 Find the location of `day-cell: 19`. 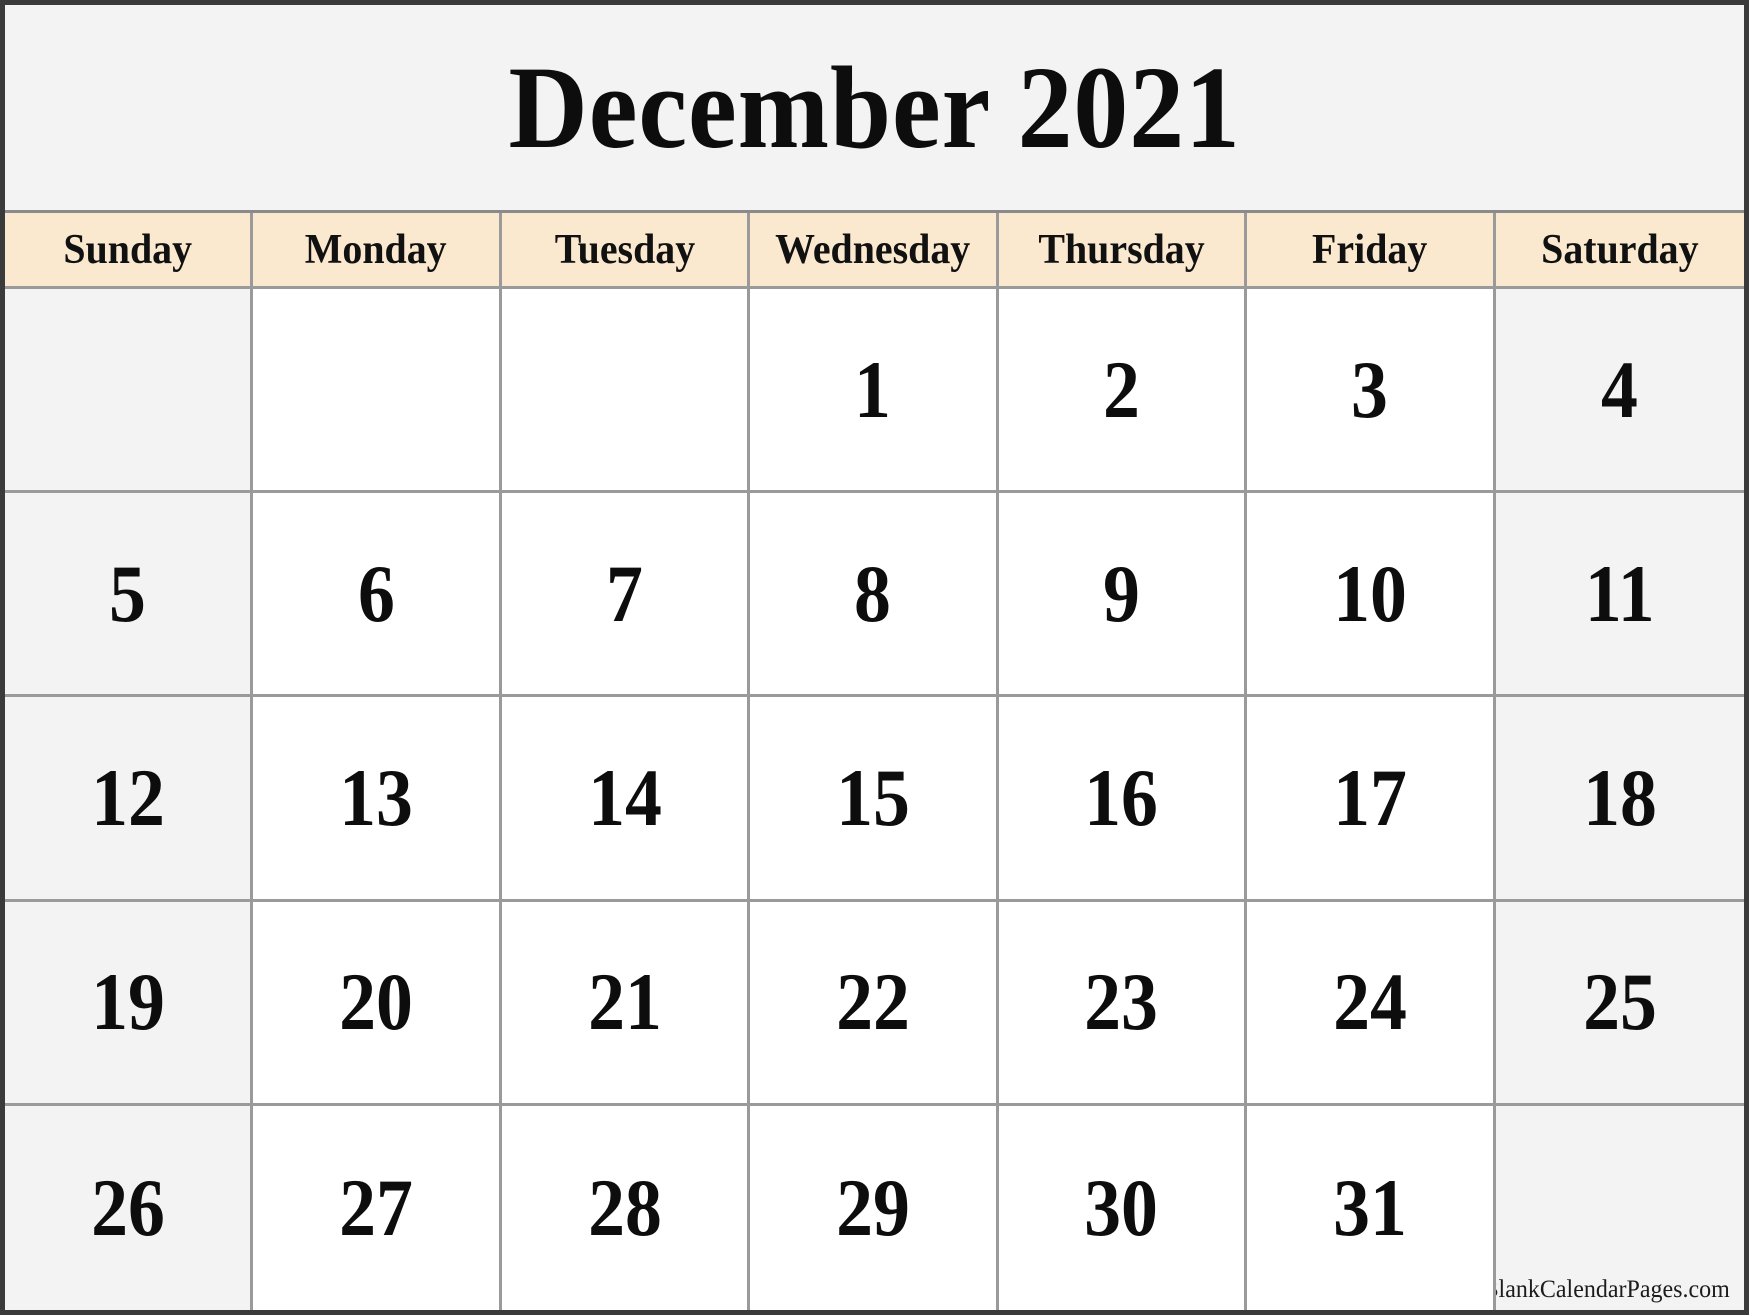

day-cell: 19 is located at coordinates (129, 1003).